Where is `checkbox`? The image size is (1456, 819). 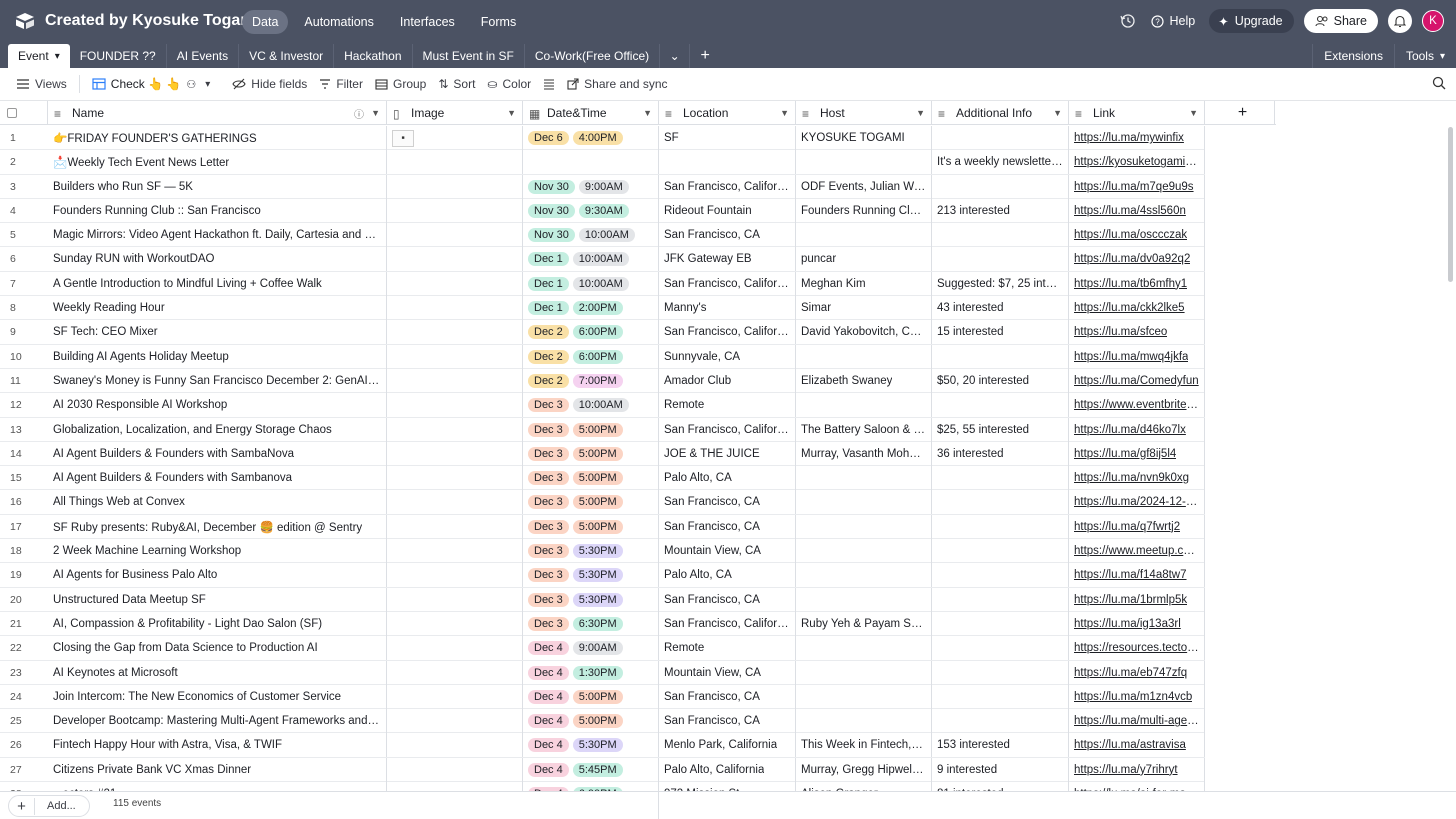 checkbox is located at coordinates (12, 113).